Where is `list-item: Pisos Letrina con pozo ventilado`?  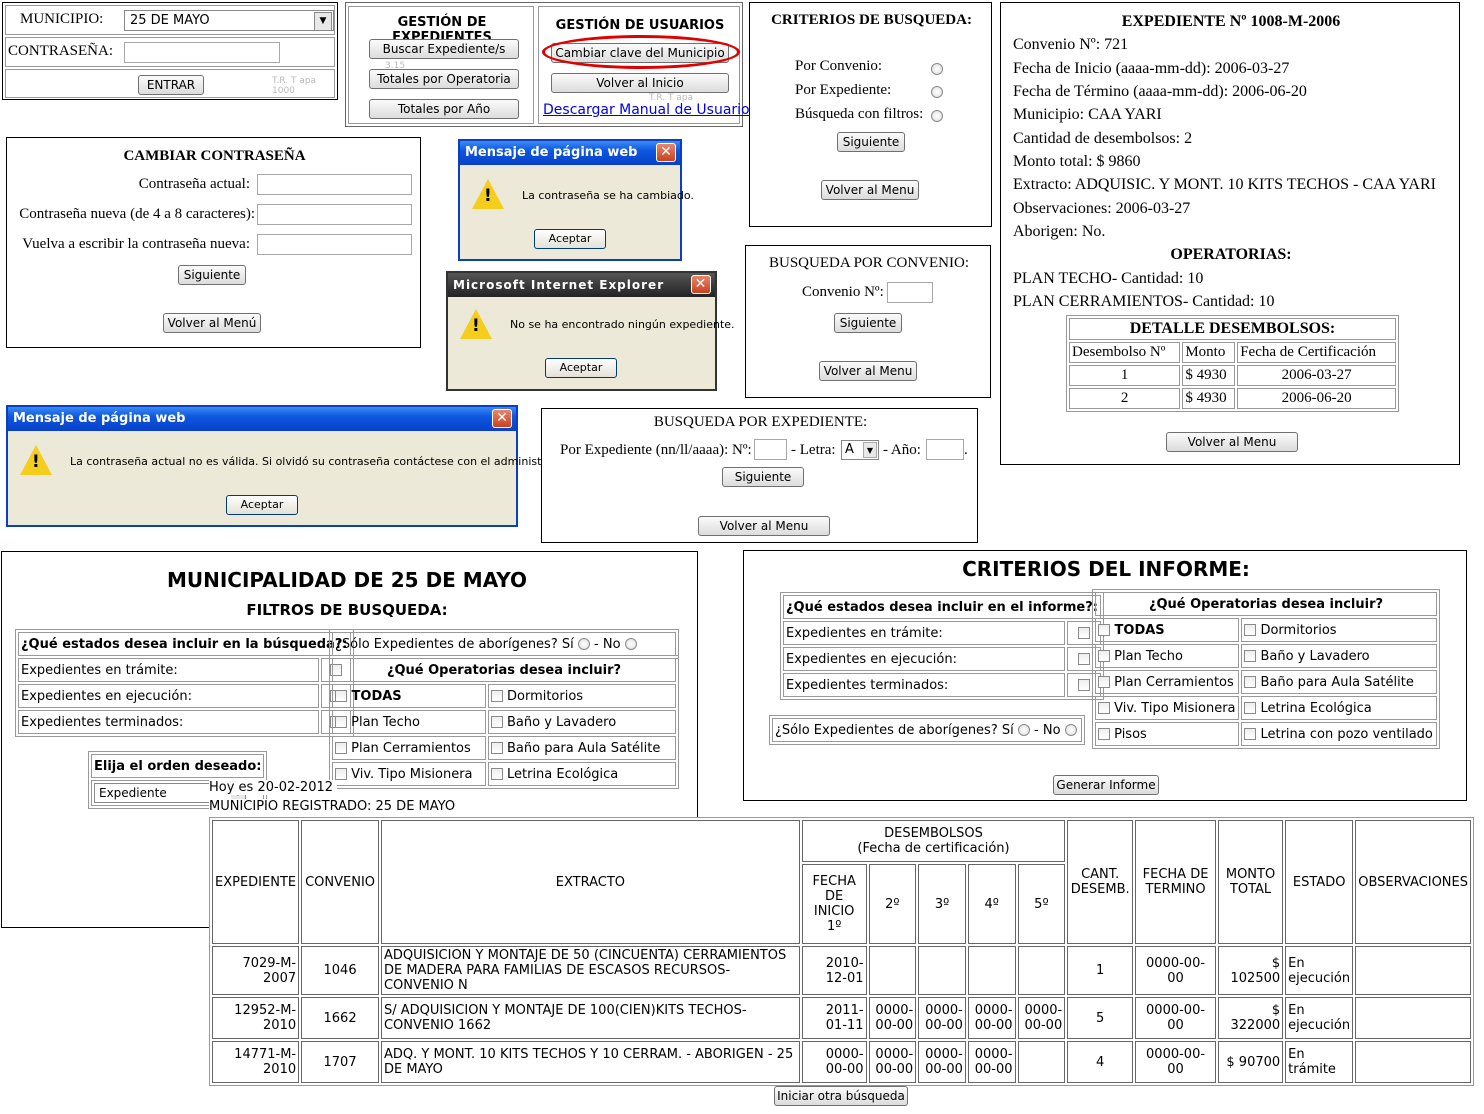
list-item: Pisos Letrina con pozo ventilado is located at coordinates (1266, 734).